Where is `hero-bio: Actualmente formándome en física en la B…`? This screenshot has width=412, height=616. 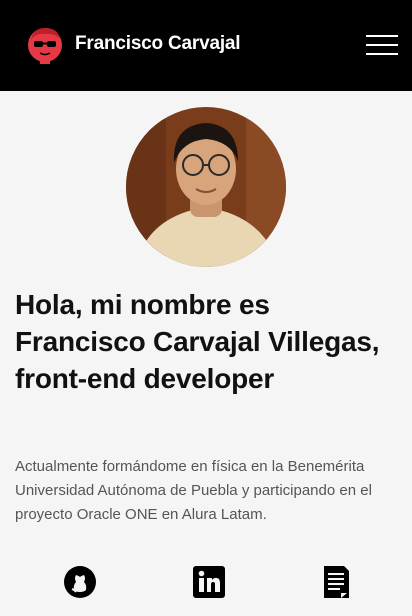 hero-bio: Actualmente formándome en física en la B… is located at coordinates (193, 490).